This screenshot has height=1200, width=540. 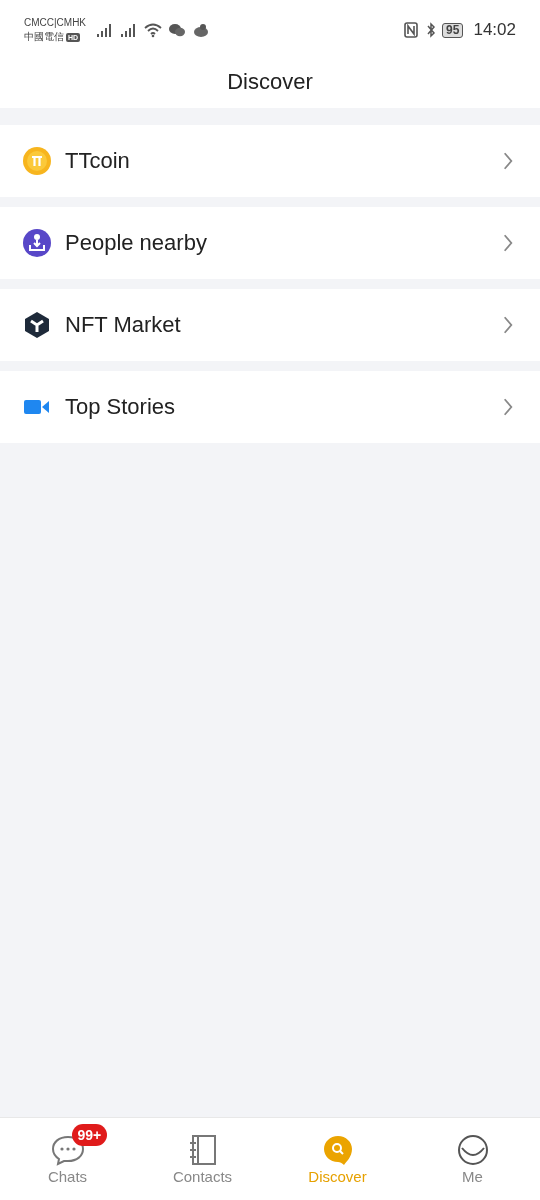 I want to click on menu-item: NFT Market, so click(x=270, y=325).